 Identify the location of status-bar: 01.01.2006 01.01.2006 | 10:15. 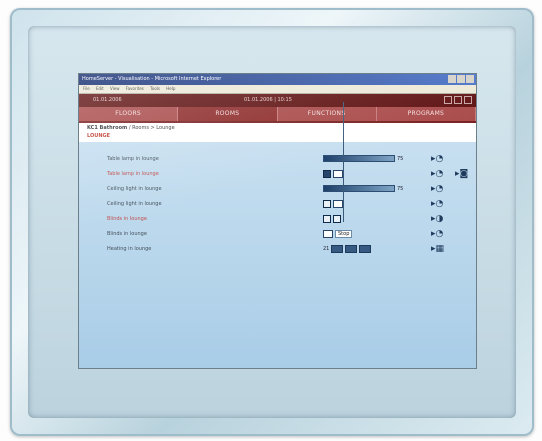
(277, 100).